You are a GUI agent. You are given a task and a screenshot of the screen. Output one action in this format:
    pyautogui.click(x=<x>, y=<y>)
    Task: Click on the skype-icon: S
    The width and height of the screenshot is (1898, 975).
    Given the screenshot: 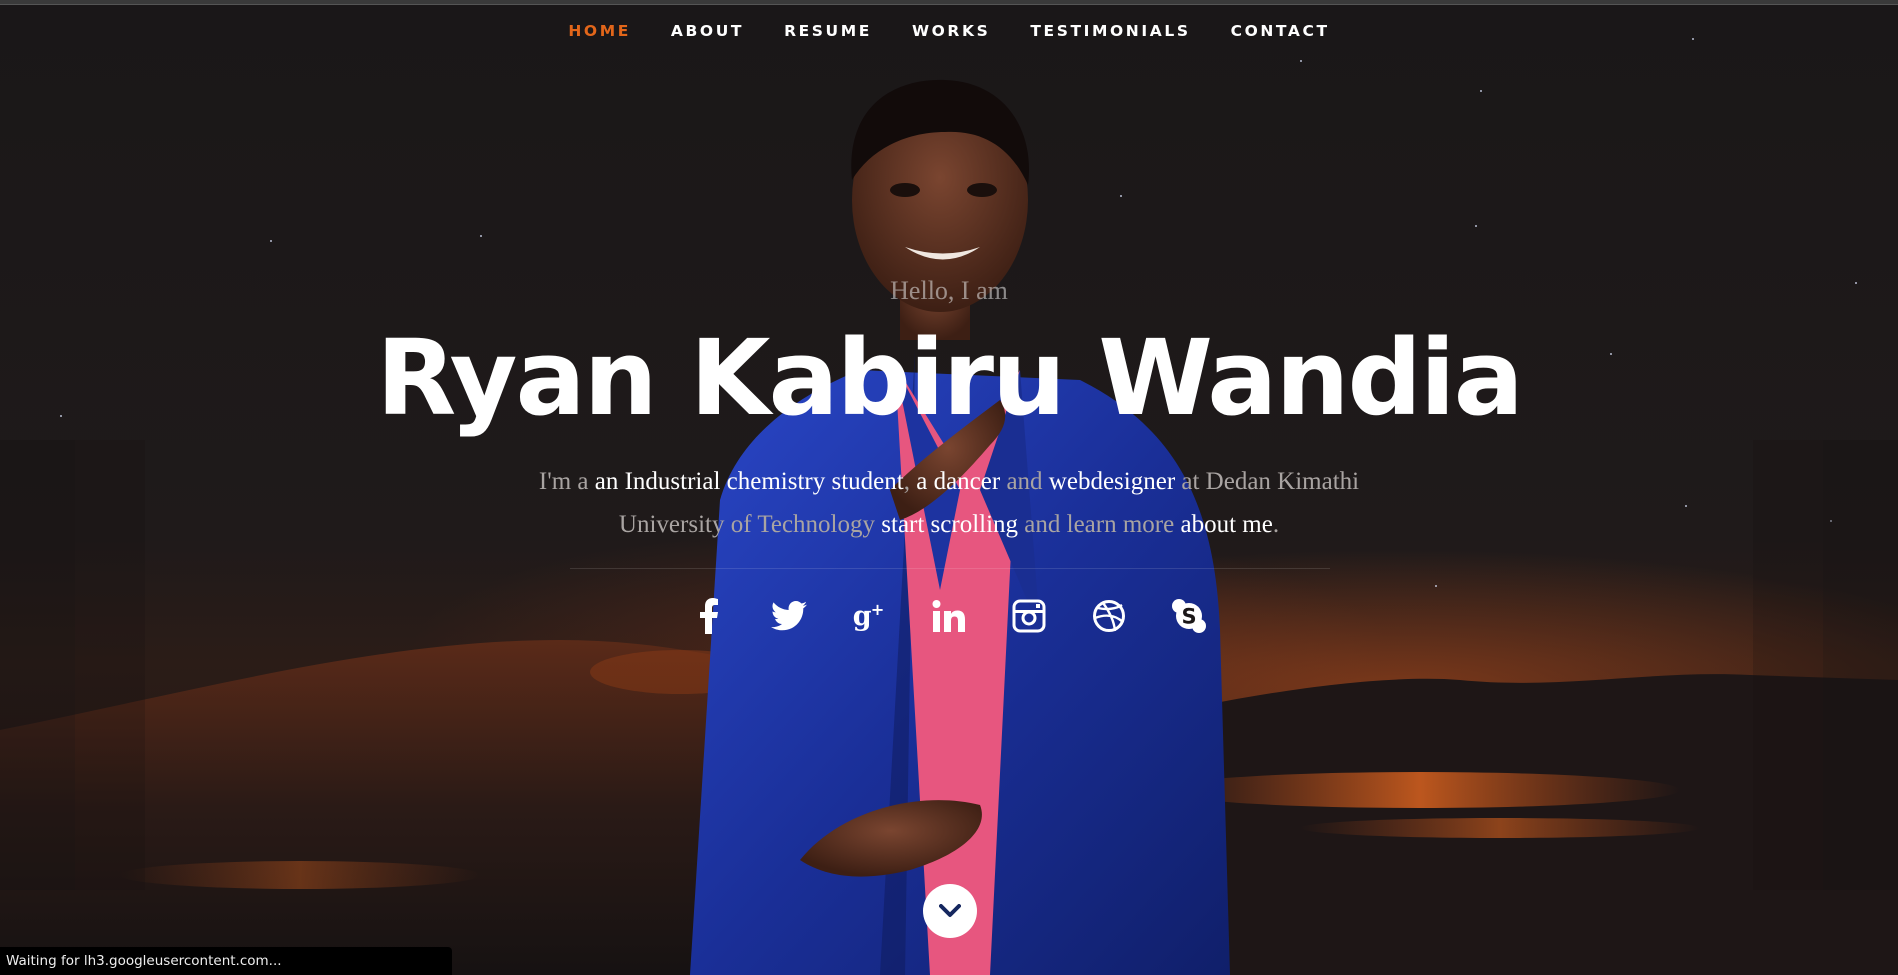 What is the action you would take?
    pyautogui.click(x=1189, y=616)
    